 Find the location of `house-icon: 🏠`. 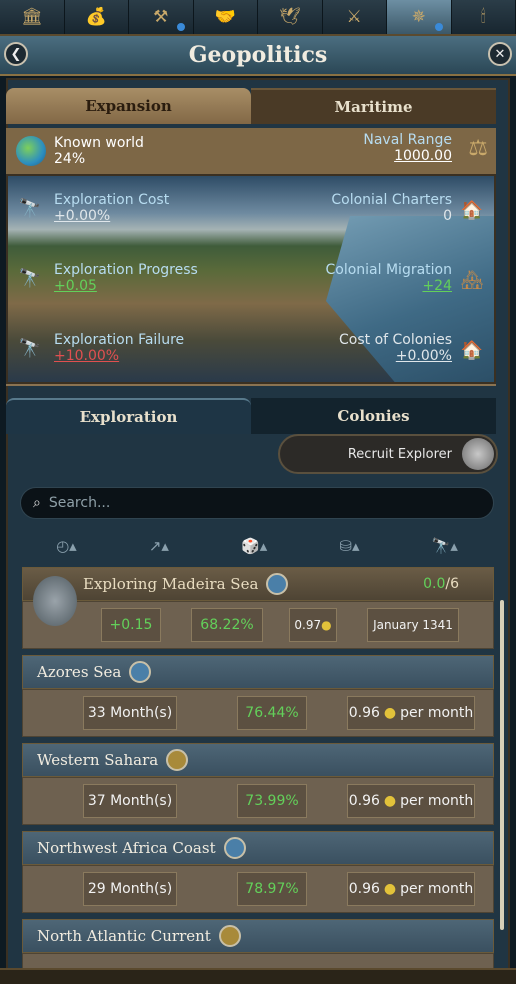

house-icon: 🏠 is located at coordinates (472, 210).